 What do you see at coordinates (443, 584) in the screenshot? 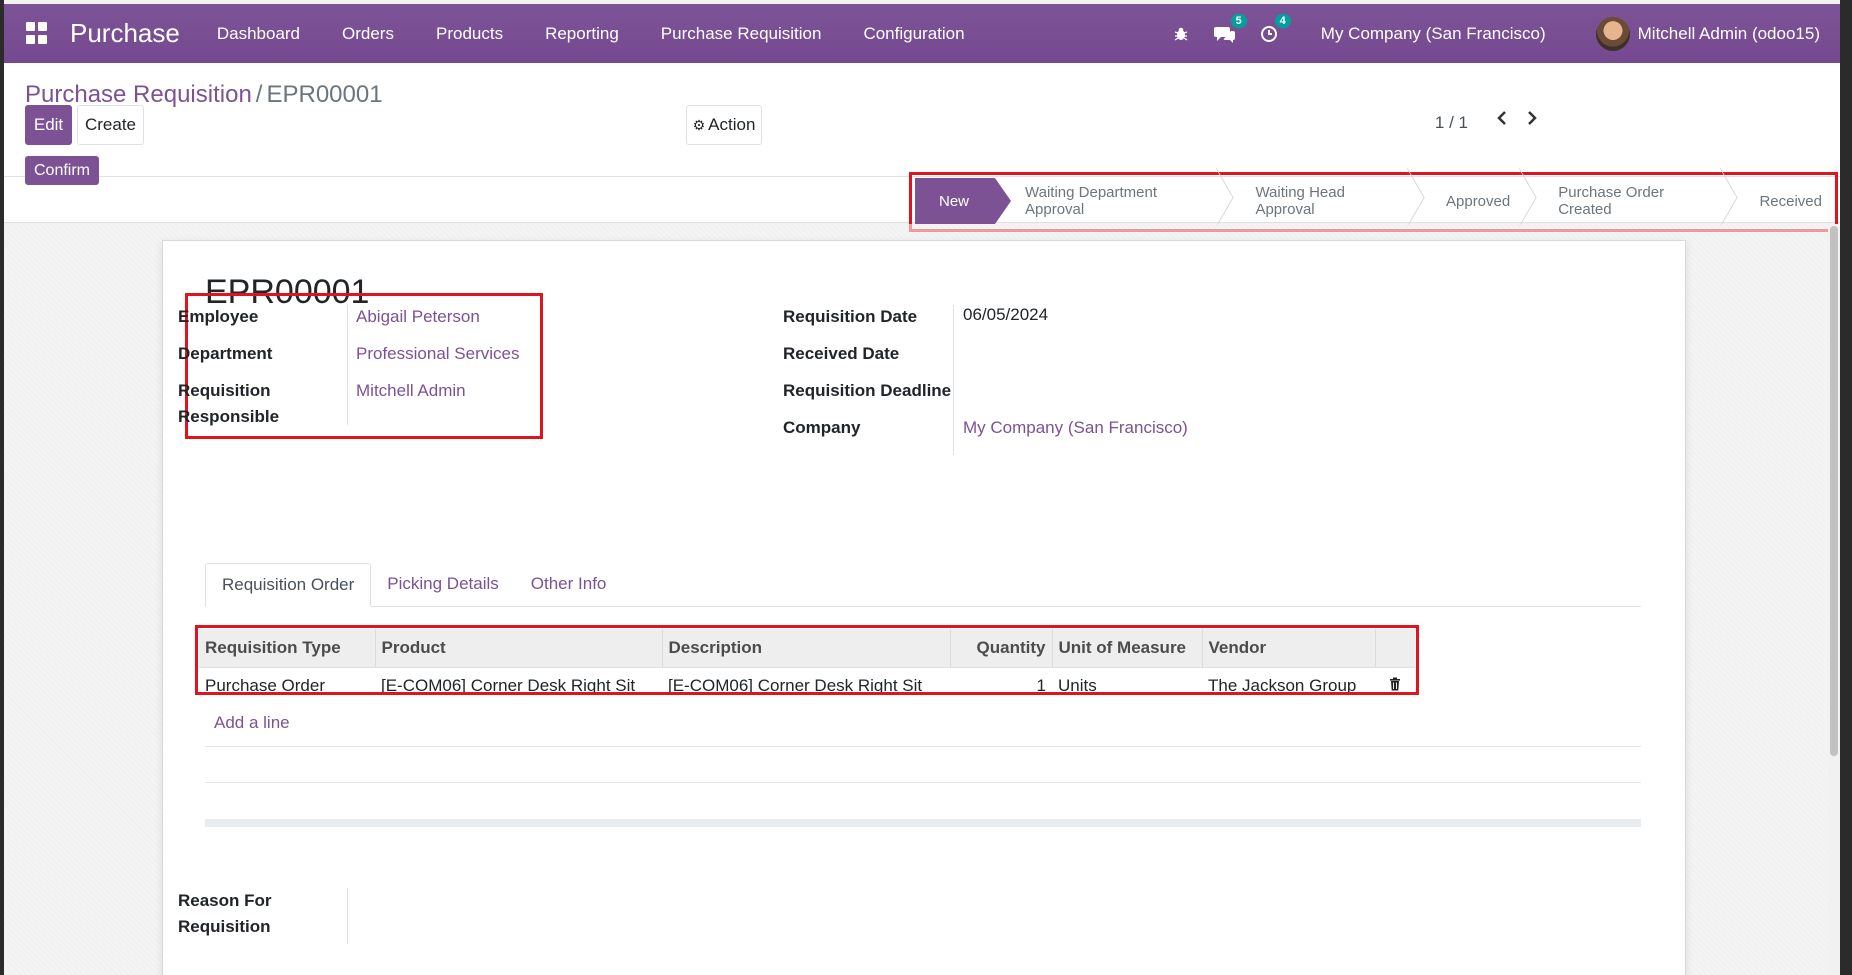
I see `tab-picking-details: Picking Details` at bounding box center [443, 584].